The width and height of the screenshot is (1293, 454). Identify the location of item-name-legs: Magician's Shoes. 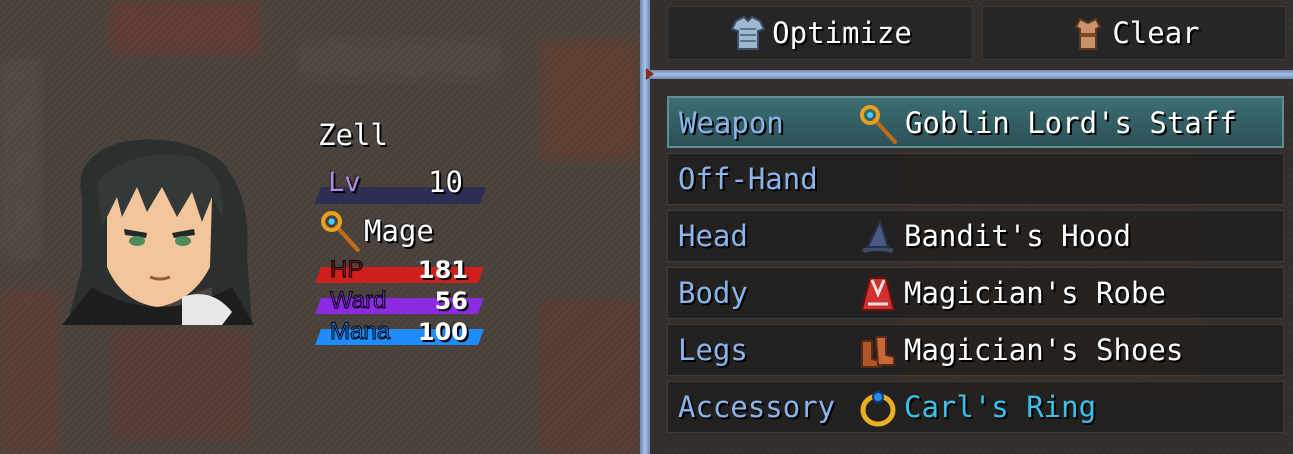
(1044, 350).